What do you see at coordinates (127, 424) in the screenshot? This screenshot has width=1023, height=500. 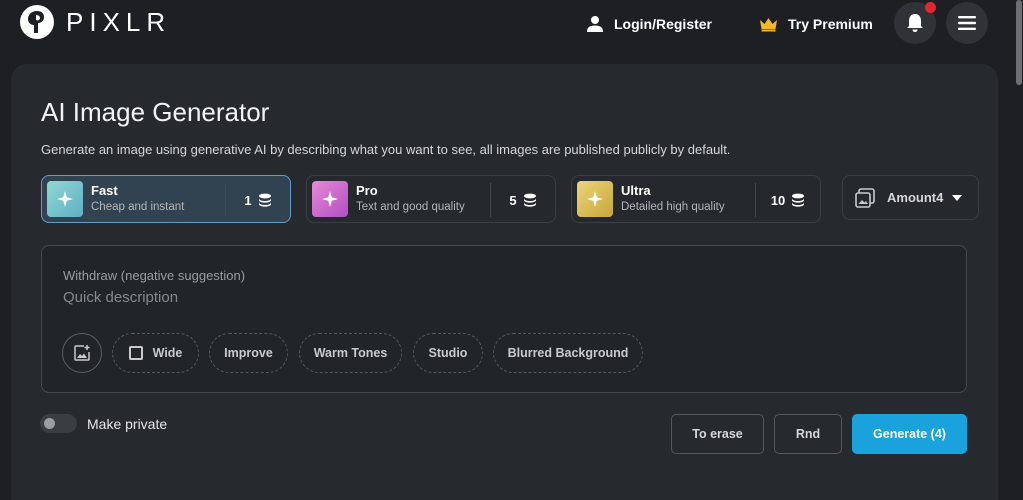 I see `make-private-label: Make private` at bounding box center [127, 424].